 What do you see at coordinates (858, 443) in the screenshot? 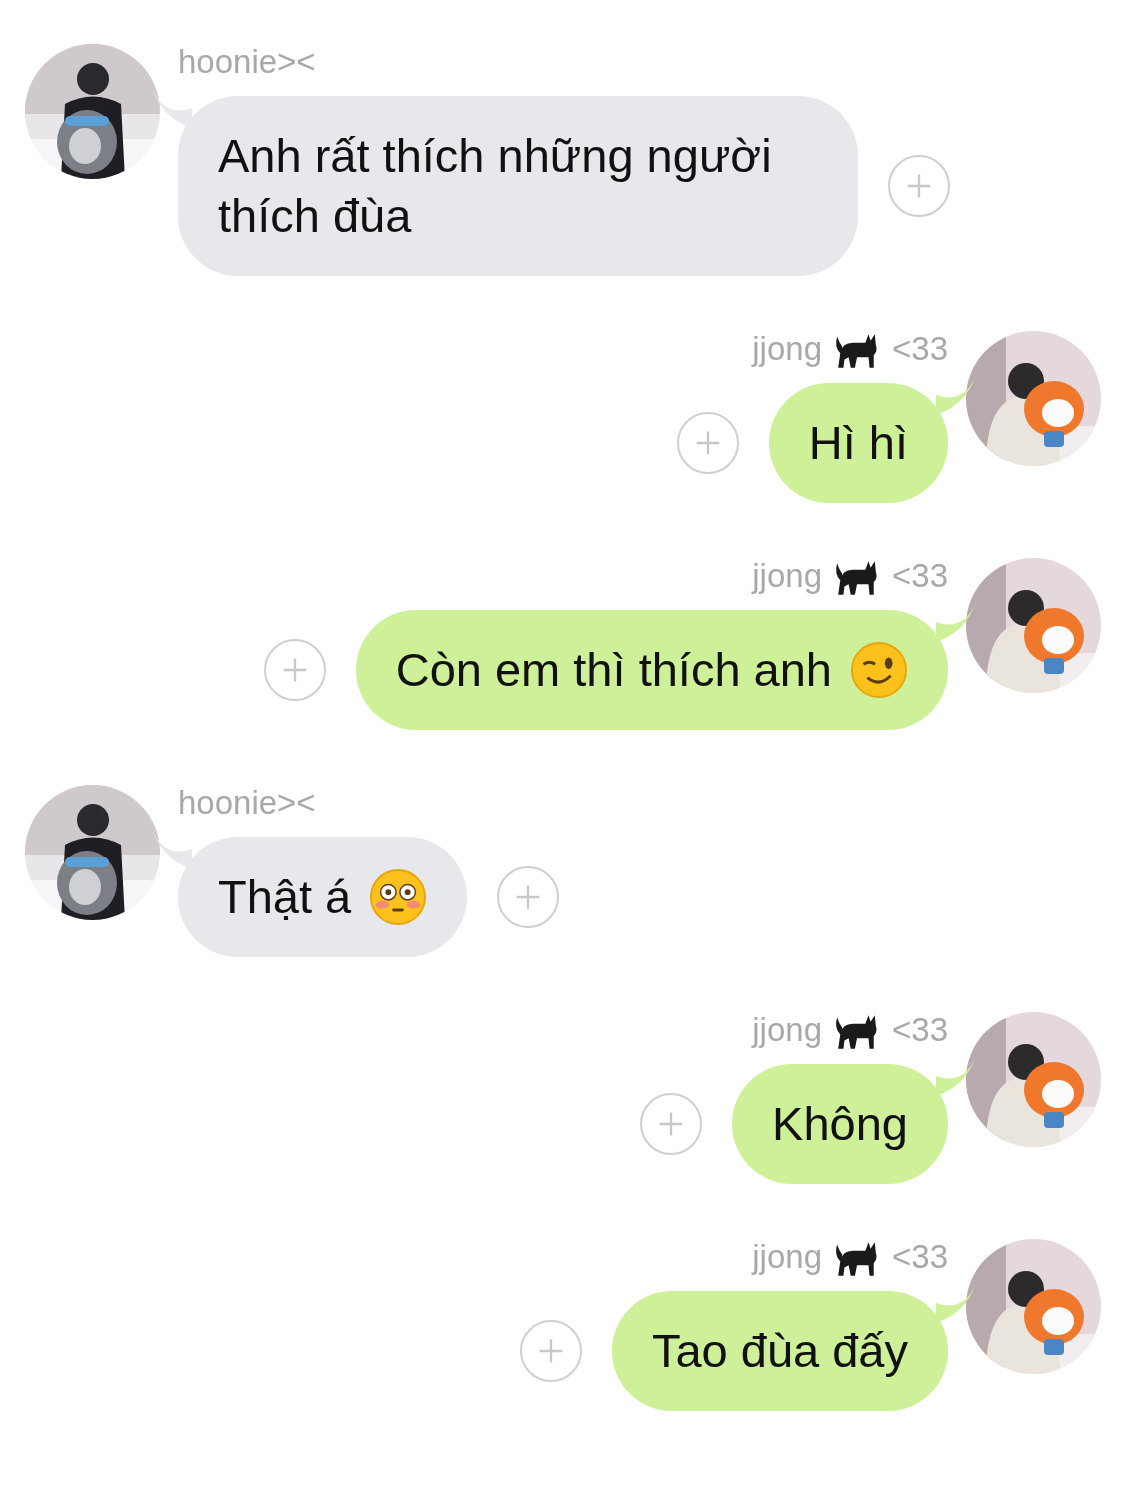
I see `message-bubble: Hì hì` at bounding box center [858, 443].